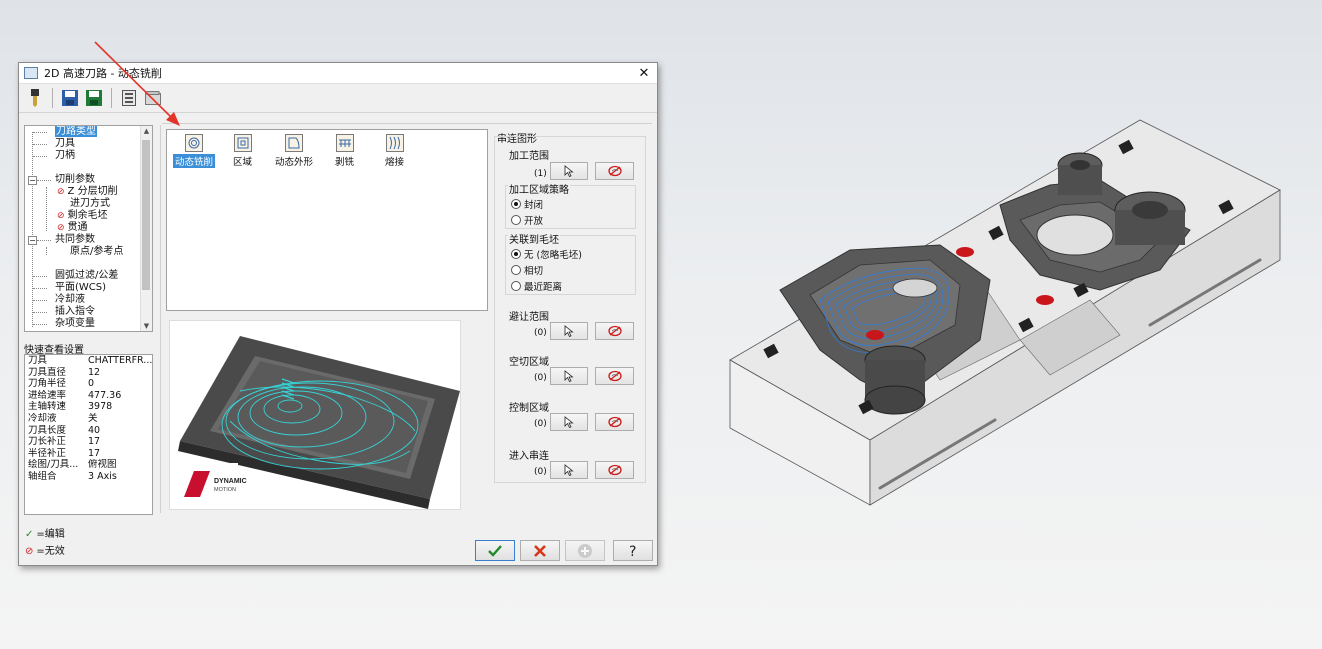 The height and width of the screenshot is (649, 1322). I want to click on avoid-label: 避让范围, so click(529, 317).